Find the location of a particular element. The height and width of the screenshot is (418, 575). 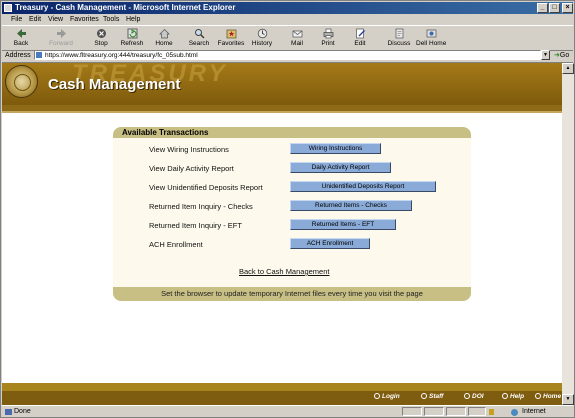

menu-edit: Edit is located at coordinates (35, 19).